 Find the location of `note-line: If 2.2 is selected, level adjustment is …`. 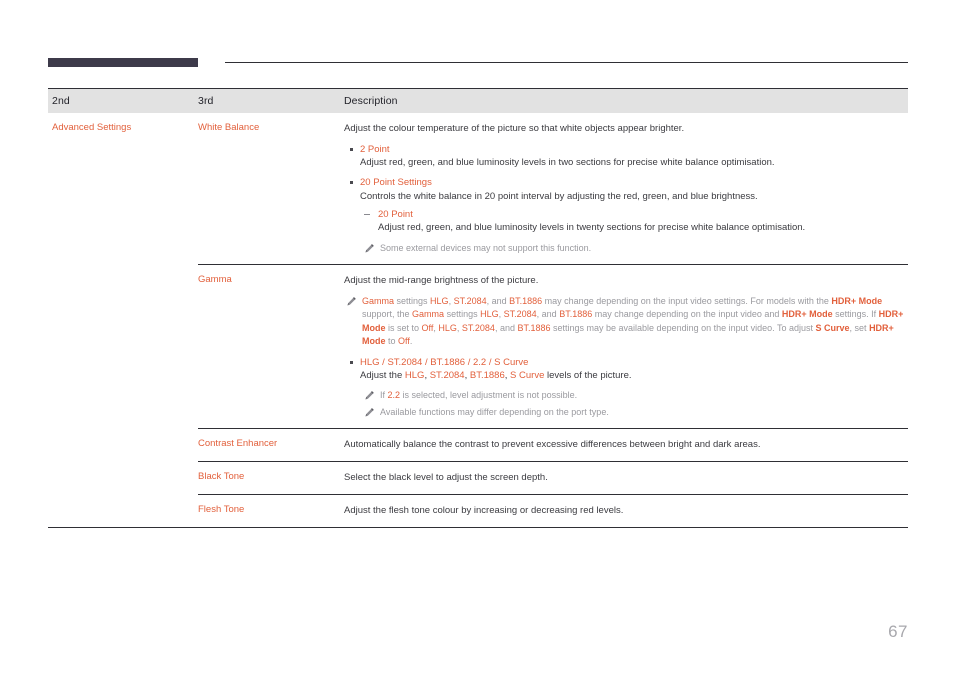

note-line: If 2.2 is selected, level adjustment is … is located at coordinates (635, 396).